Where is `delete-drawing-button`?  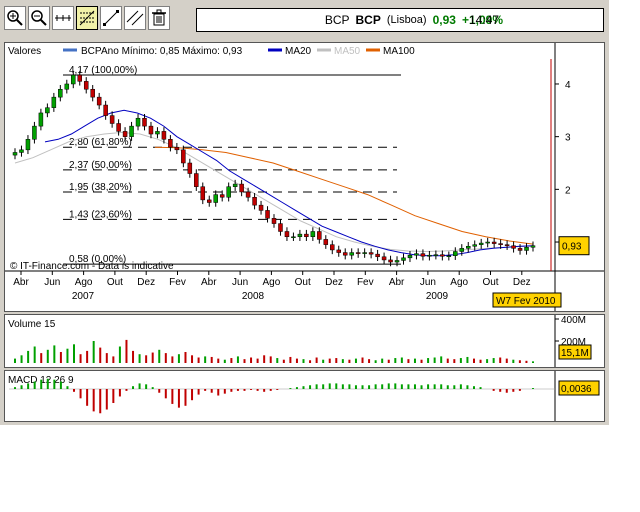
delete-drawing-button is located at coordinates (159, 18).